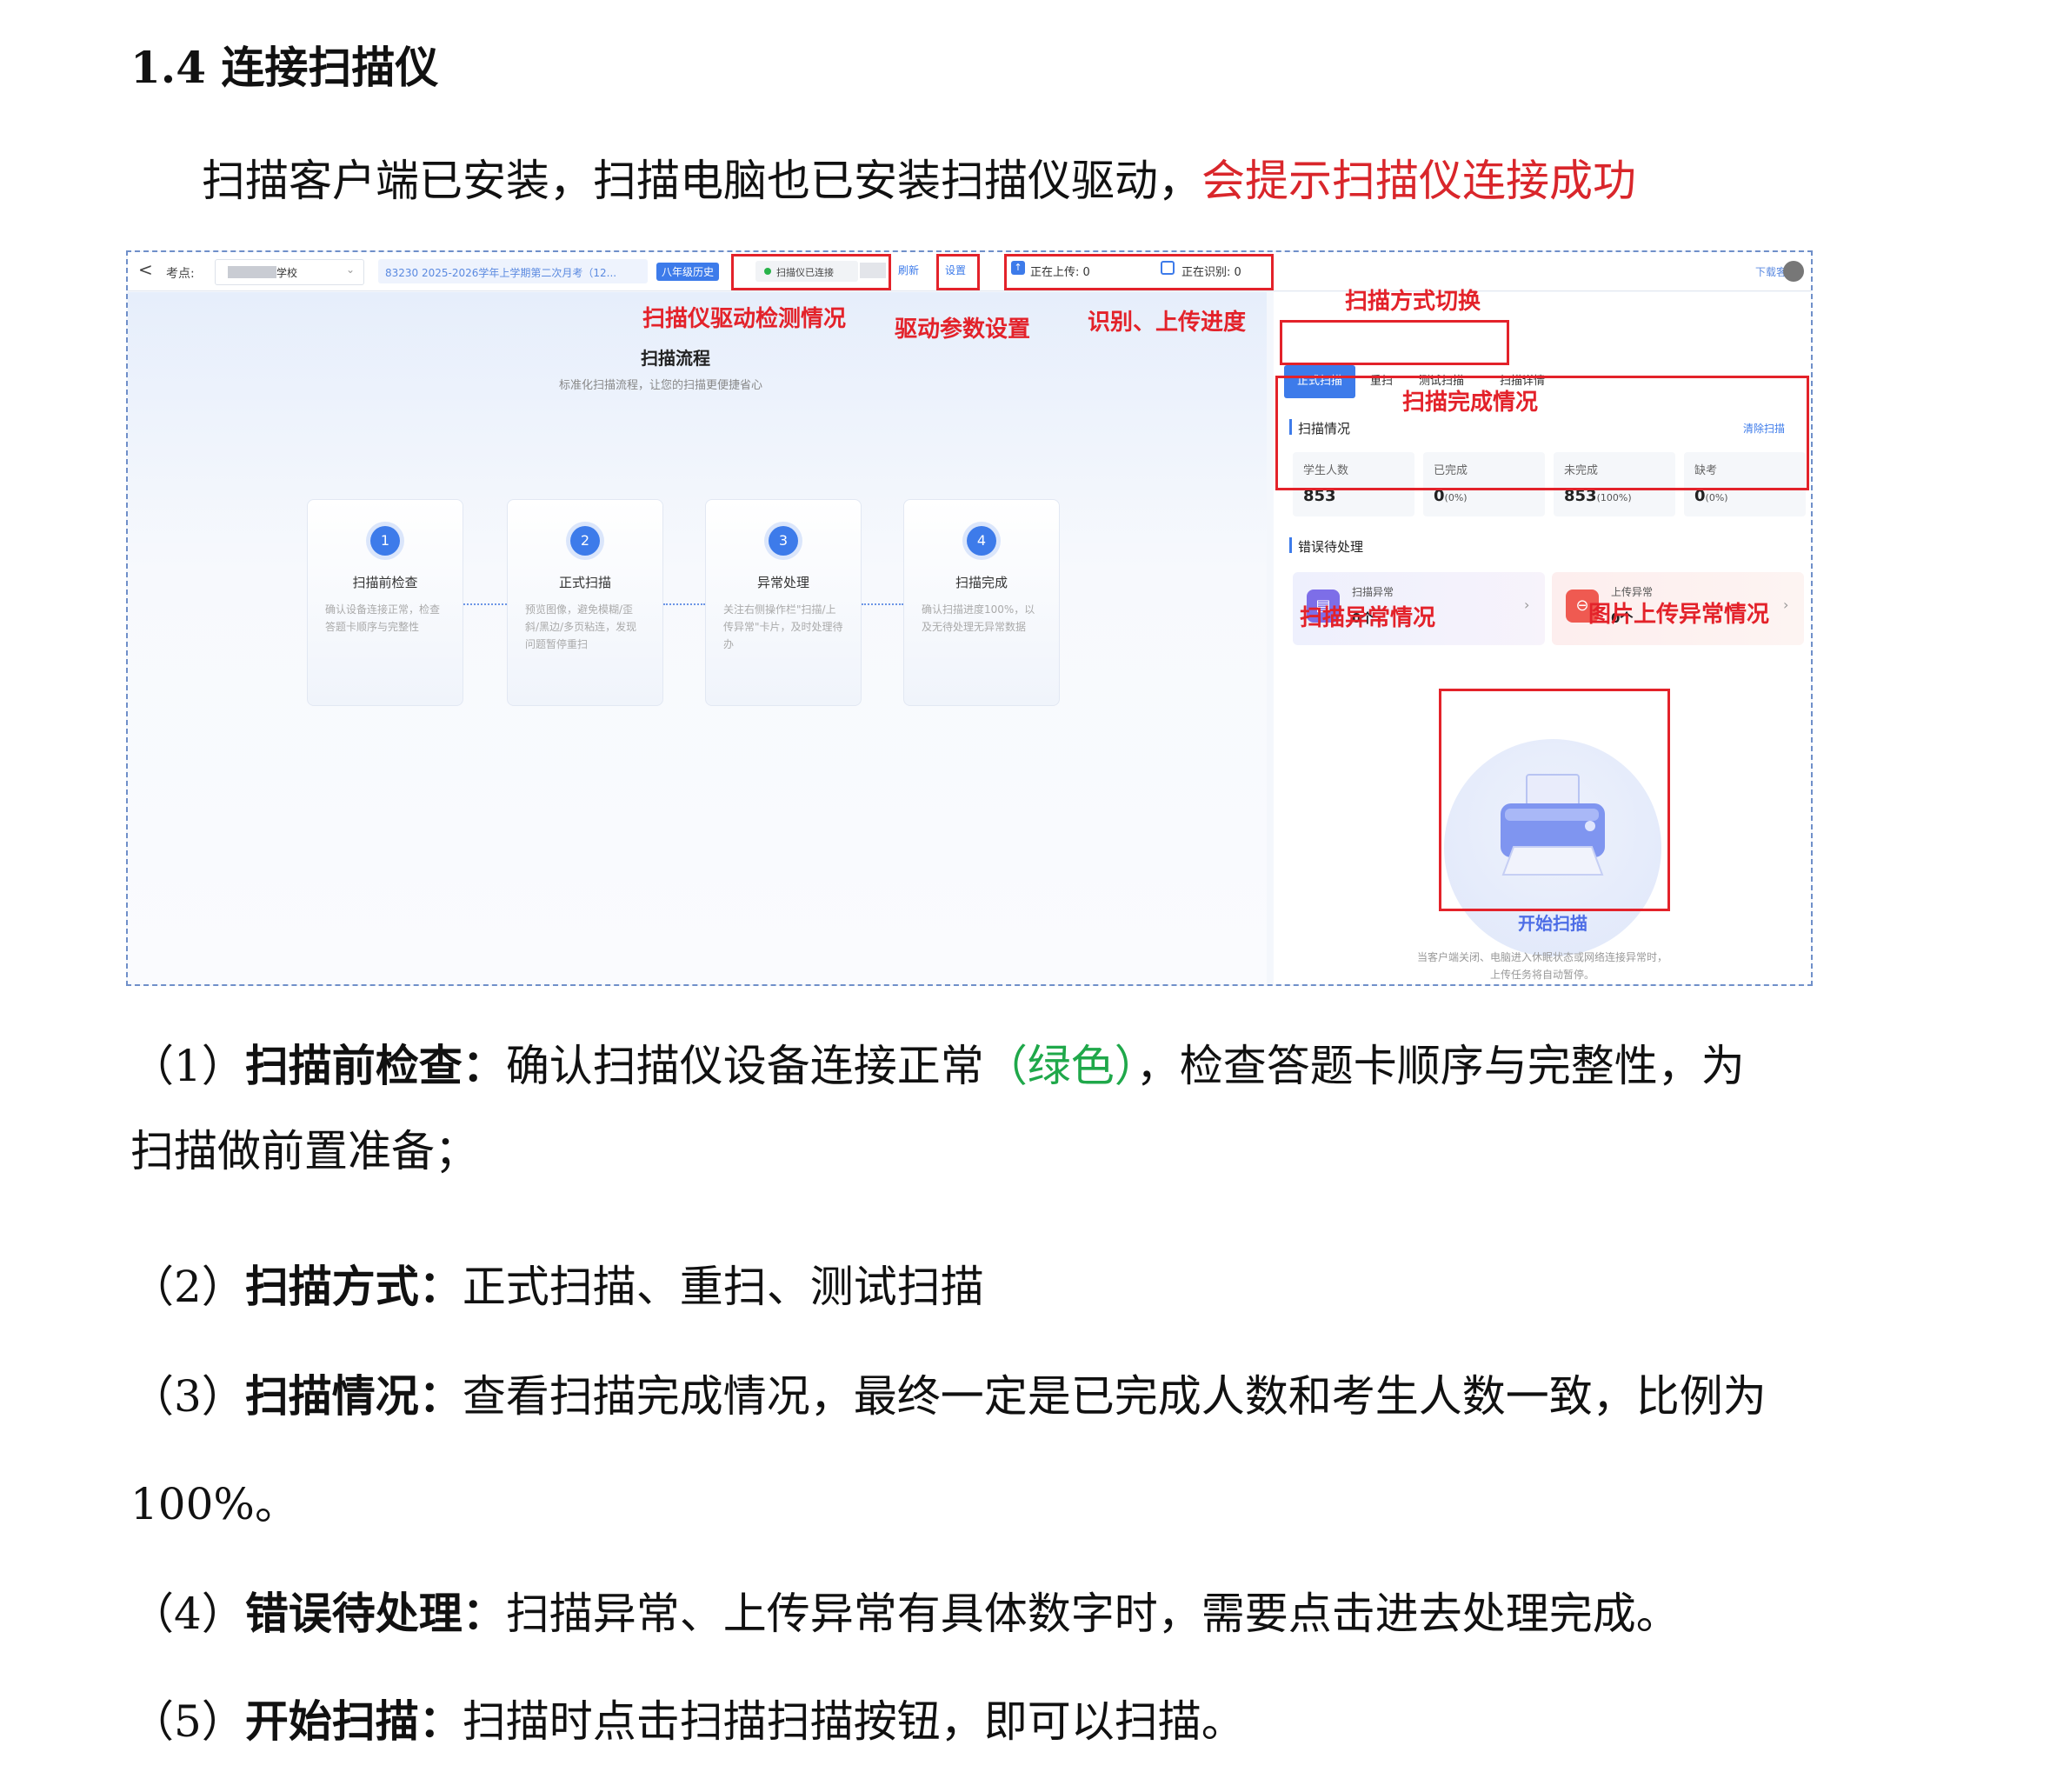 This screenshot has height=1792, width=2070. Describe the element at coordinates (783, 602) in the screenshot. I see `flow-step: 3 异常处理 关注右侧操作栏"扫描/上传异常"卡片，及时处理待办` at that location.